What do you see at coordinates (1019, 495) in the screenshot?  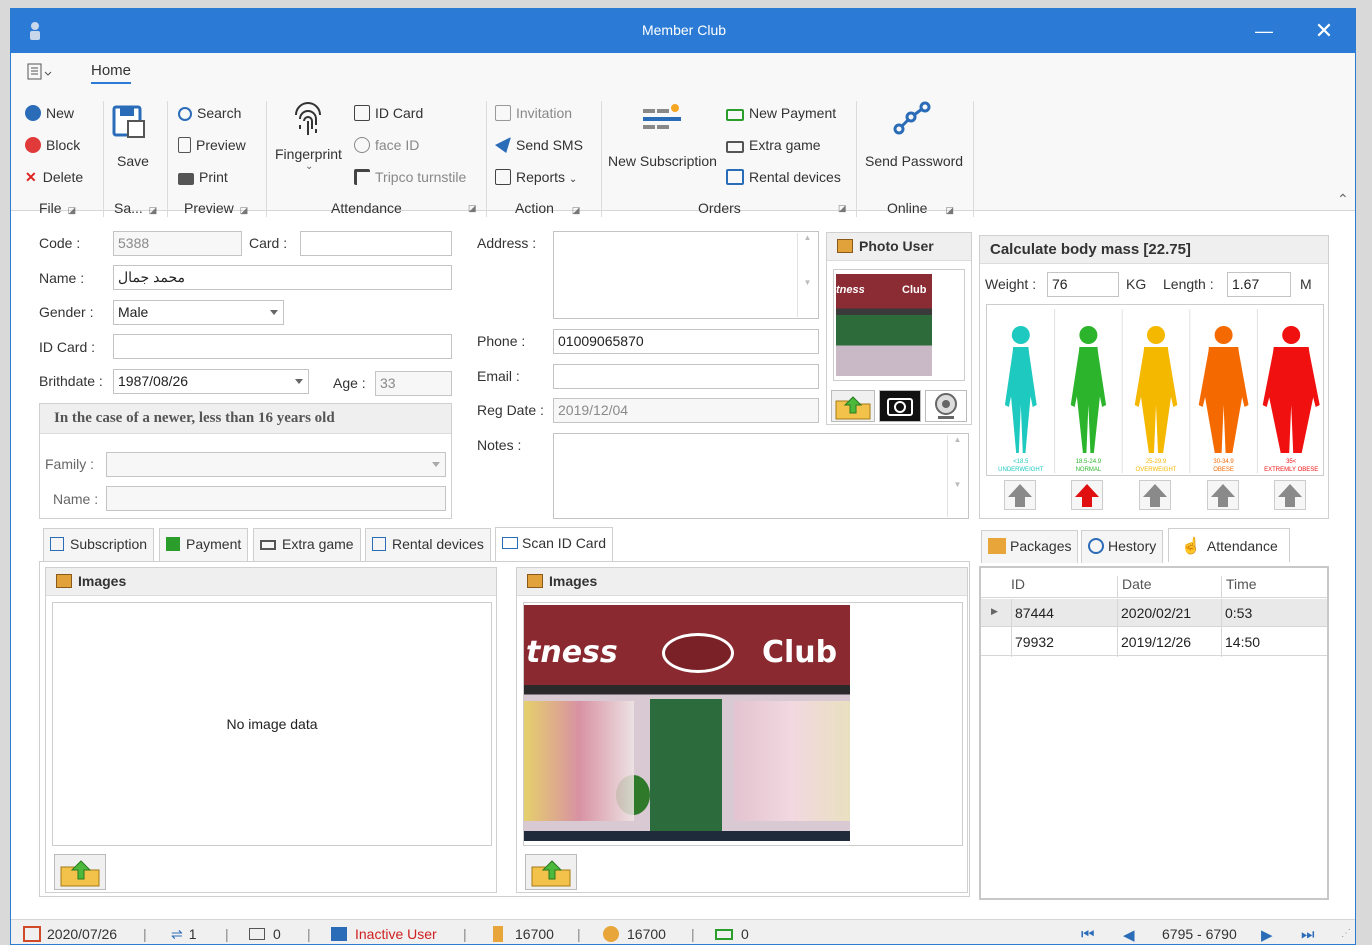 I see `bmi-arrow-icon` at bounding box center [1019, 495].